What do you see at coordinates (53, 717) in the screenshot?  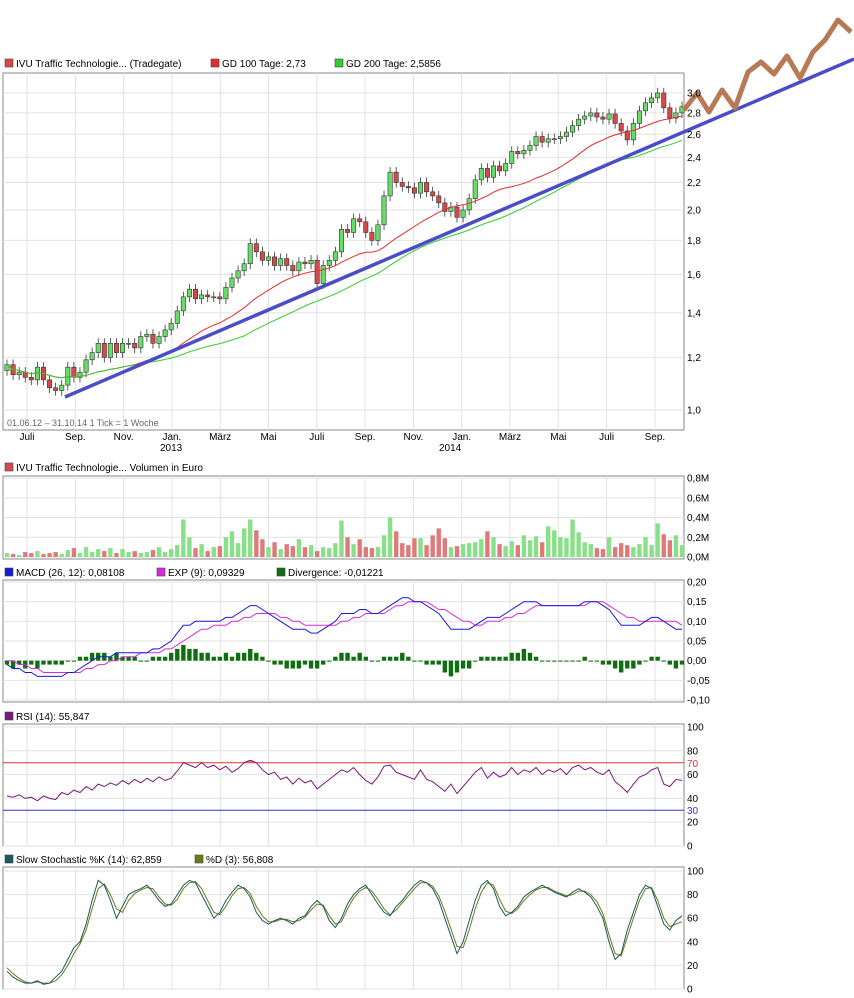 I see `legend-rsi: RSI (14): 55,847` at bounding box center [53, 717].